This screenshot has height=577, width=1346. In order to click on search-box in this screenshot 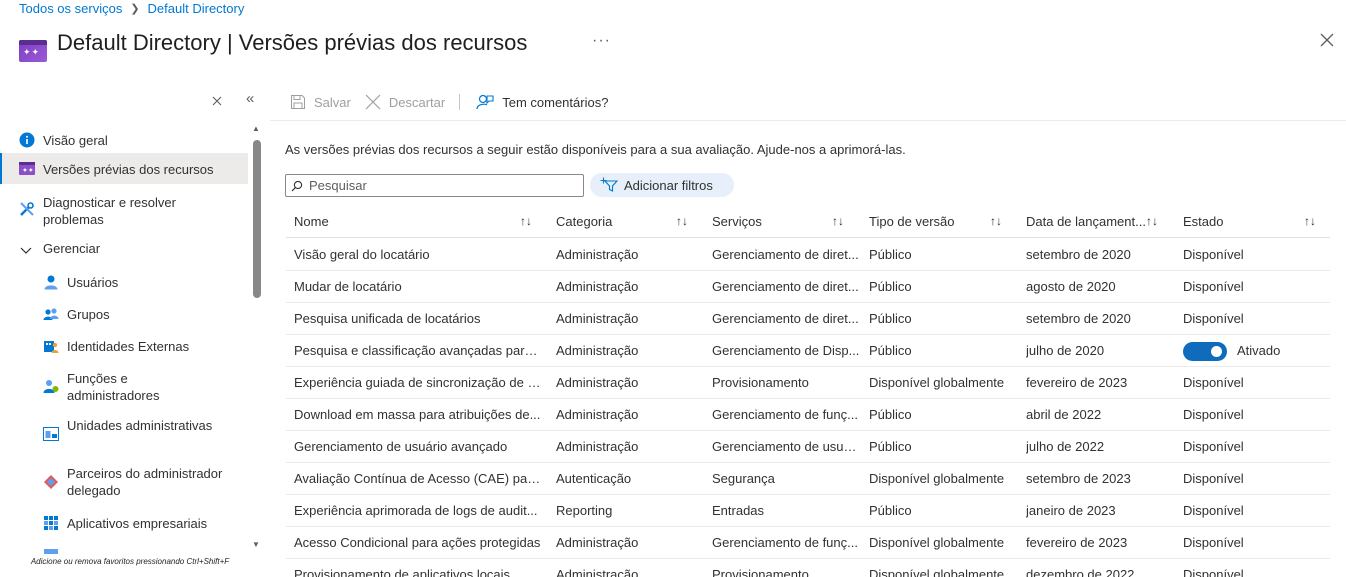, I will do `click(434, 185)`.